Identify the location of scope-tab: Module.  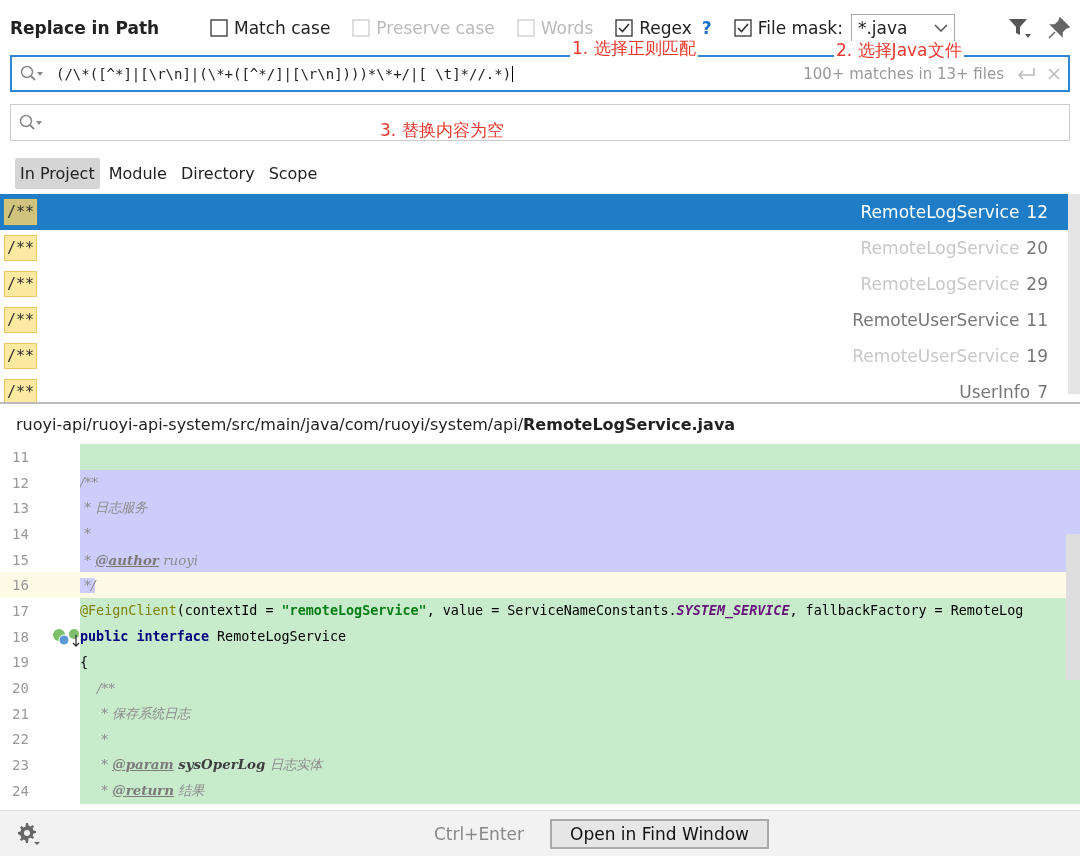
(137, 173).